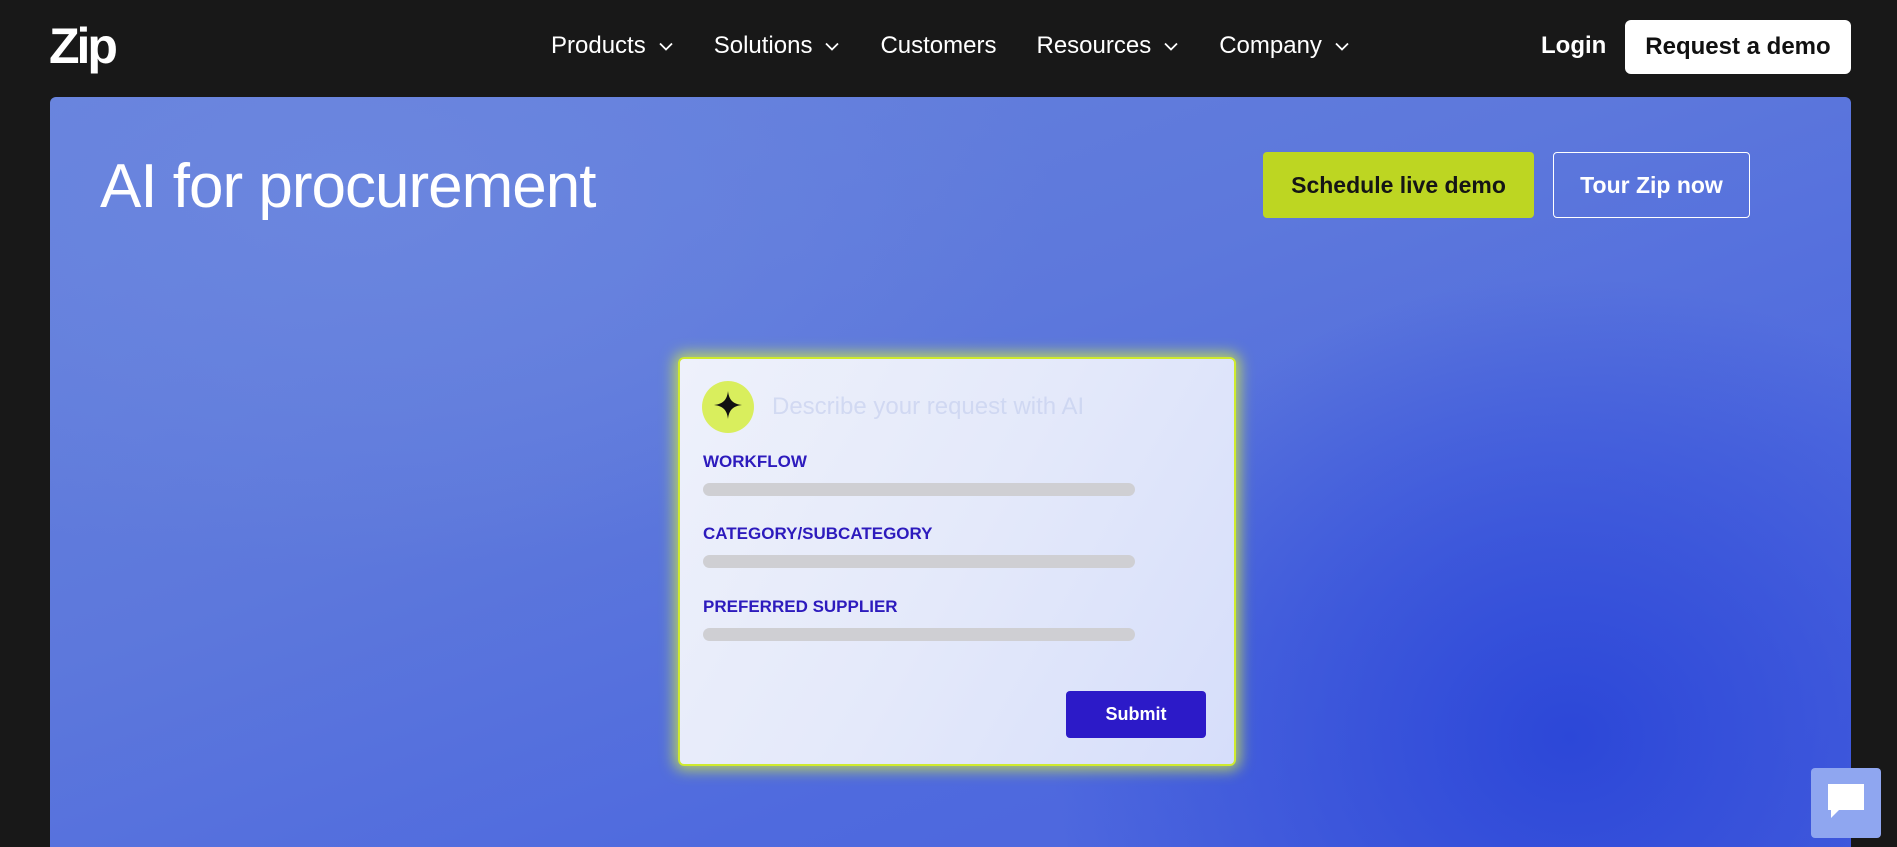 This screenshot has width=1897, height=847. What do you see at coordinates (1398, 185) in the screenshot?
I see `schedule-demo-button: Schedule live demo` at bounding box center [1398, 185].